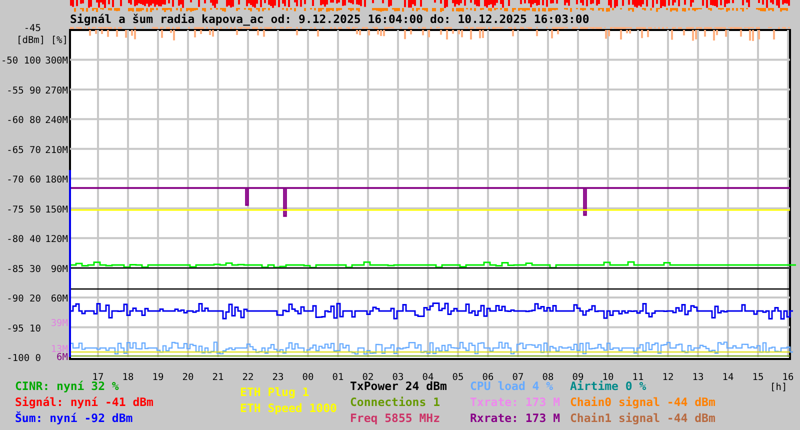 Image resolution: width=800 pixels, height=430 pixels. I want to click on axis-label: 240M, so click(56, 120).